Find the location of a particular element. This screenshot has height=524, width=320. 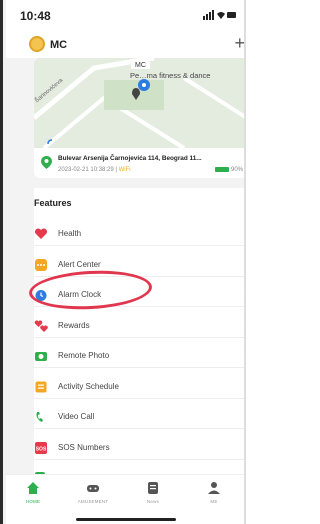

tab-me-label: ME is located at coordinates (214, 501).